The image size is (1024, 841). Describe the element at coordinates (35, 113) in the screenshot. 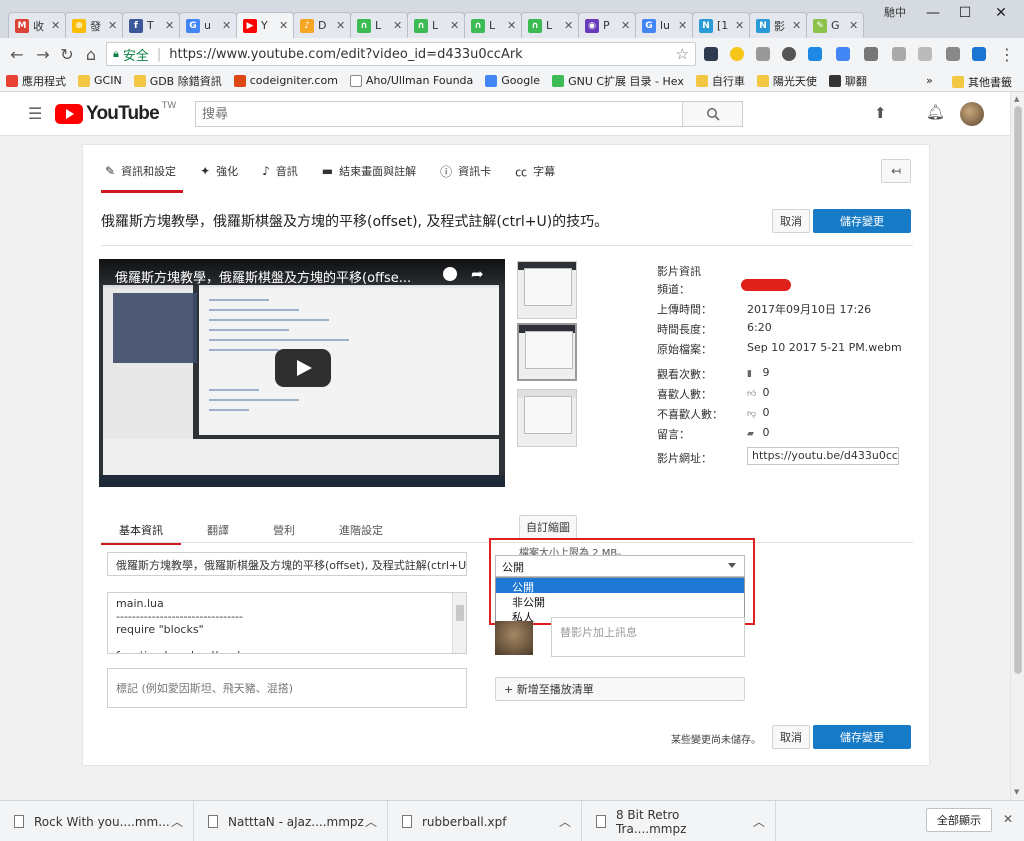

I see `hamburger-menu-icon: ☰` at that location.